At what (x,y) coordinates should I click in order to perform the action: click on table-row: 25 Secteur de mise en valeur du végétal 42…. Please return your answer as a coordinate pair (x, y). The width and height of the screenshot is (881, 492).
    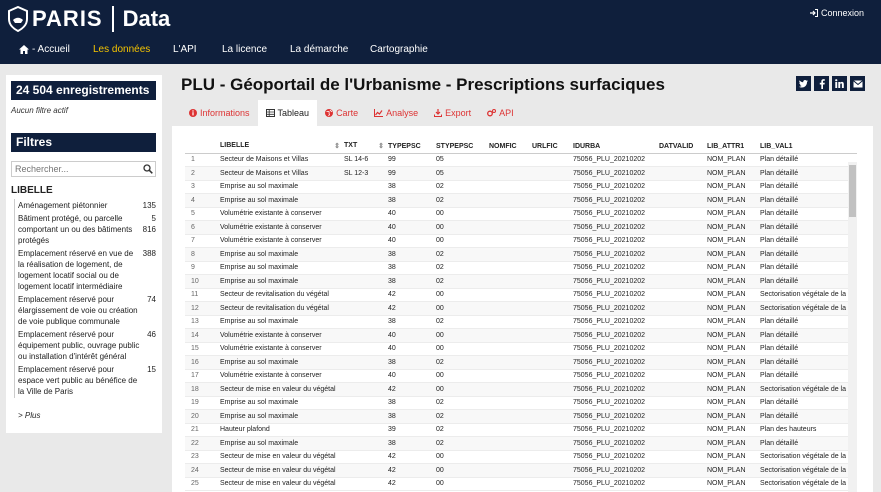
    Looking at the image, I should click on (521, 484).